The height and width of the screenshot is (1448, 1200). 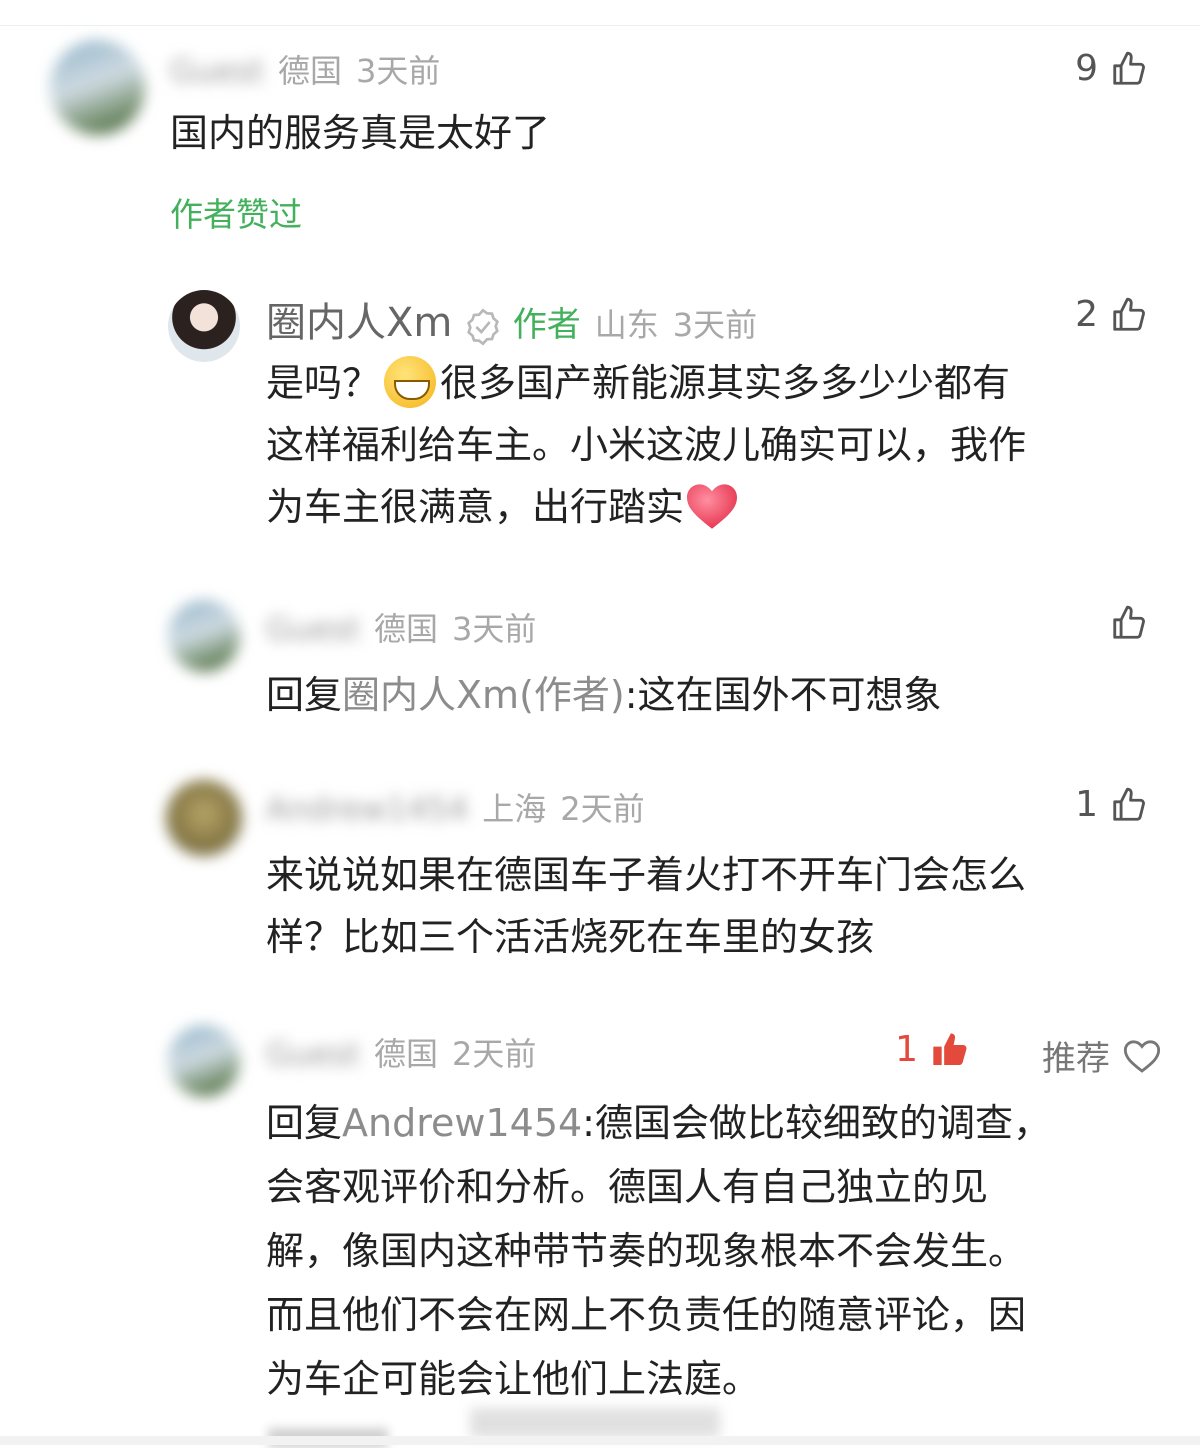 I want to click on reply-mention: 圈内人Xm(作者), so click(x=483, y=695).